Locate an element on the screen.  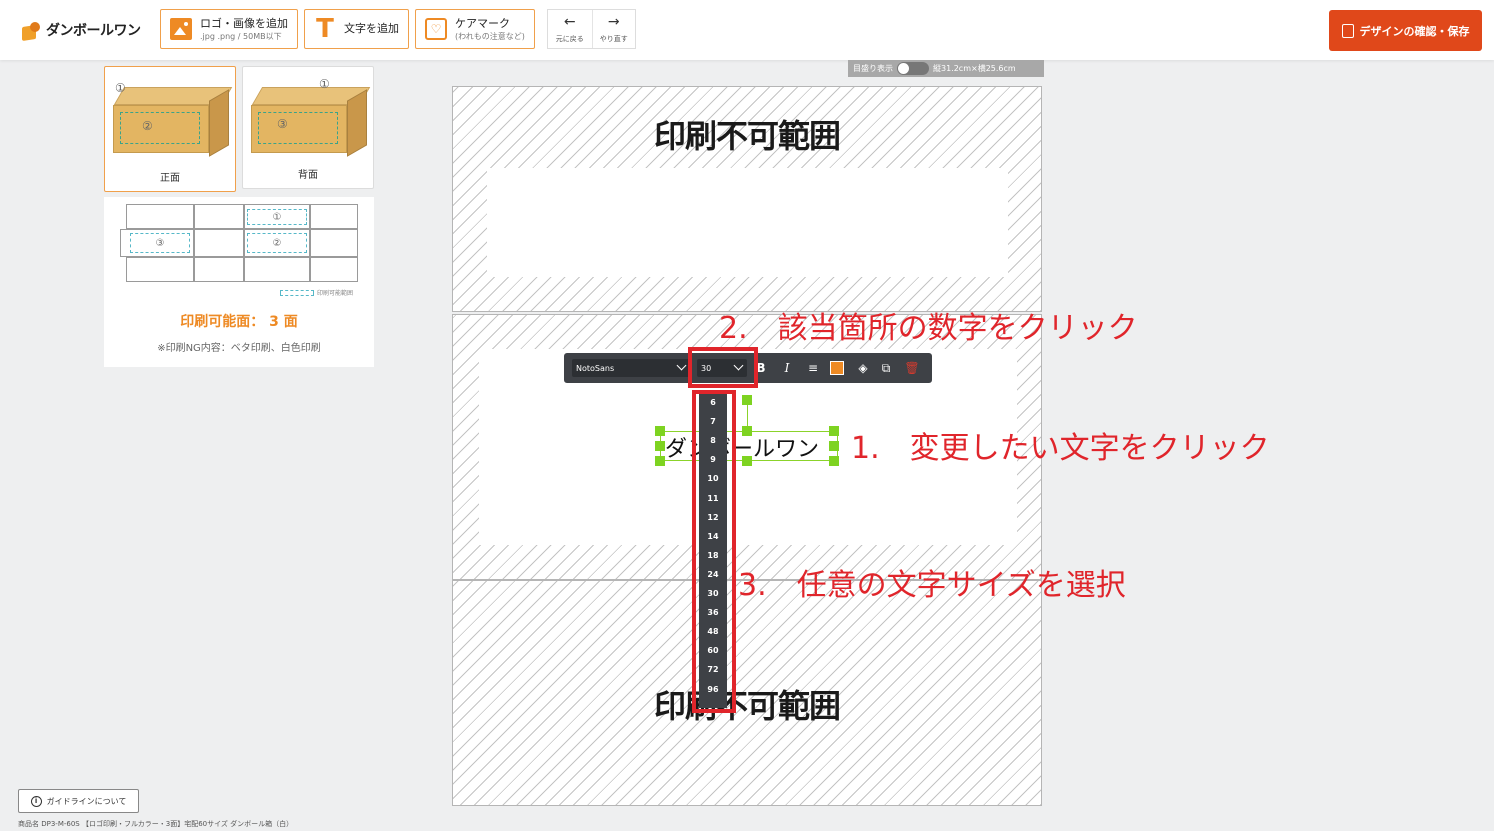
care-mark-label: ケアマーク is located at coordinates (482, 23).